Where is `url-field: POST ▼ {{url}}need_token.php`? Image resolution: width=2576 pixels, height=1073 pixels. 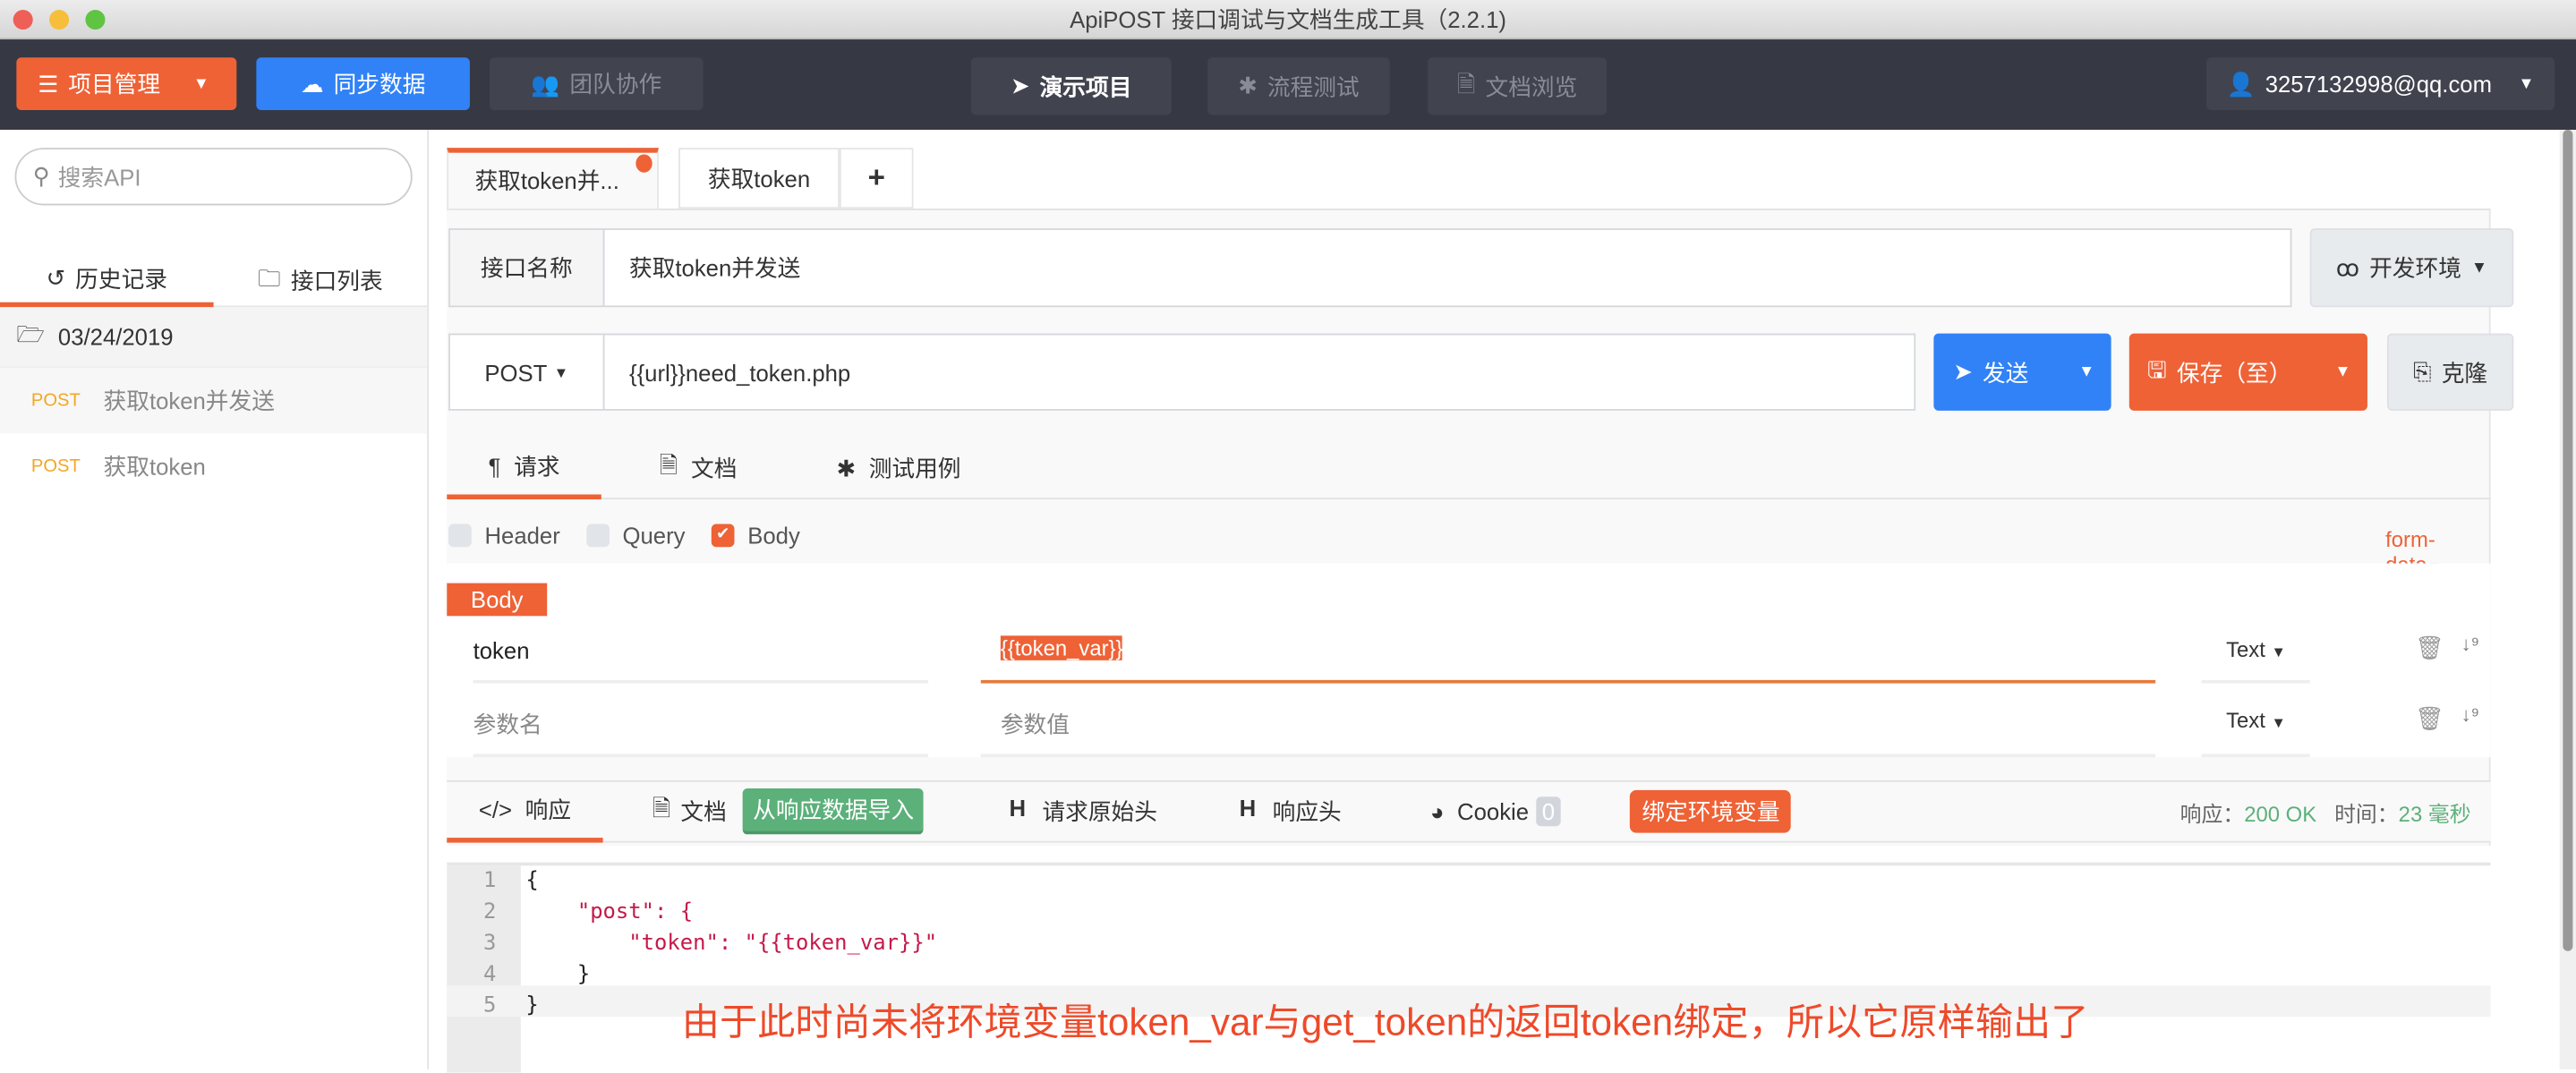 url-field: POST ▼ {{url}}need_token.php is located at coordinates (1182, 372).